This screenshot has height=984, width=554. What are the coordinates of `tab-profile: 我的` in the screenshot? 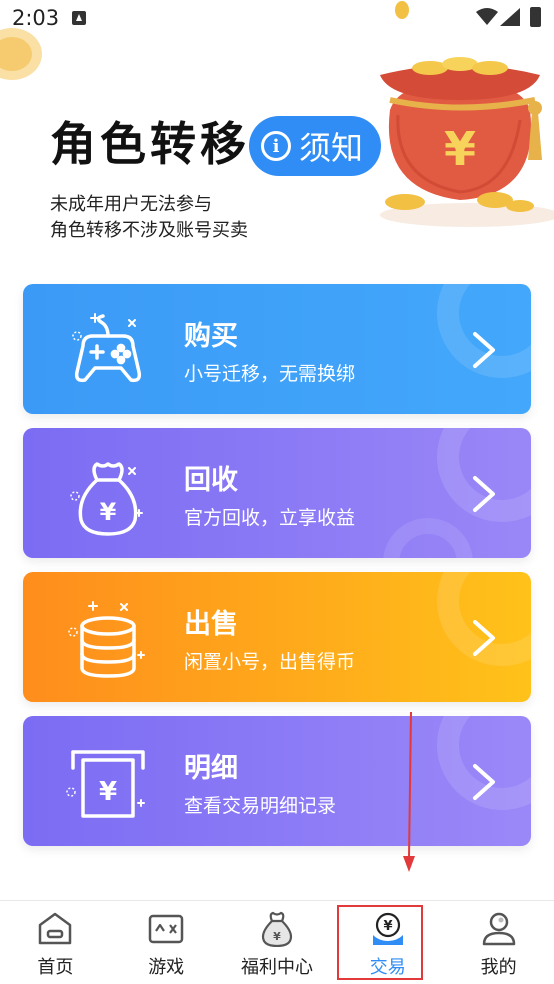 It's located at (498, 942).